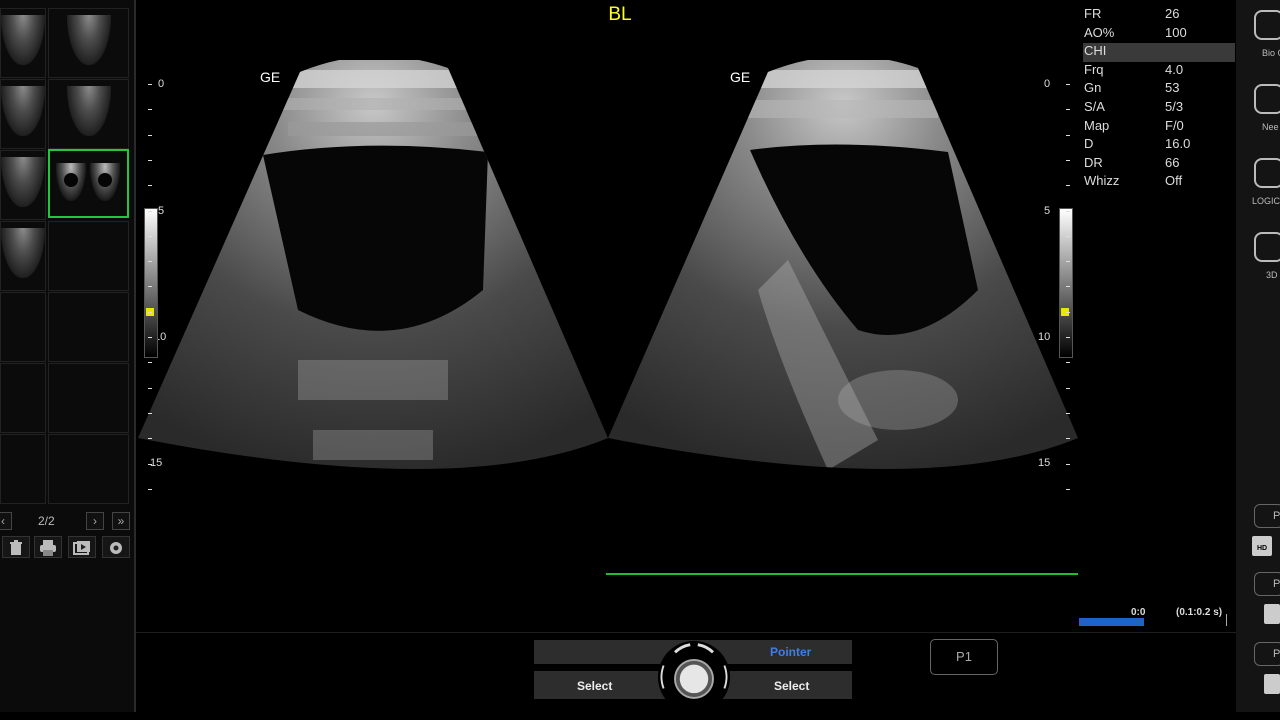  Describe the element at coordinates (1174, 106) in the screenshot. I see `param-value: 5/3` at that location.